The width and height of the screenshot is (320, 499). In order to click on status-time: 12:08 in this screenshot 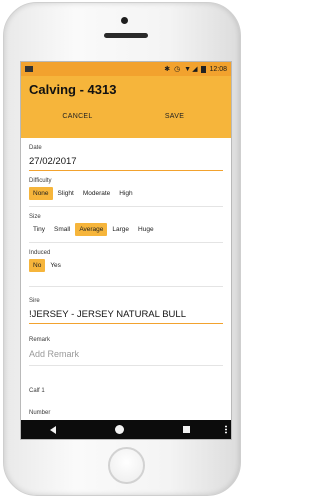, I will do `click(218, 69)`.